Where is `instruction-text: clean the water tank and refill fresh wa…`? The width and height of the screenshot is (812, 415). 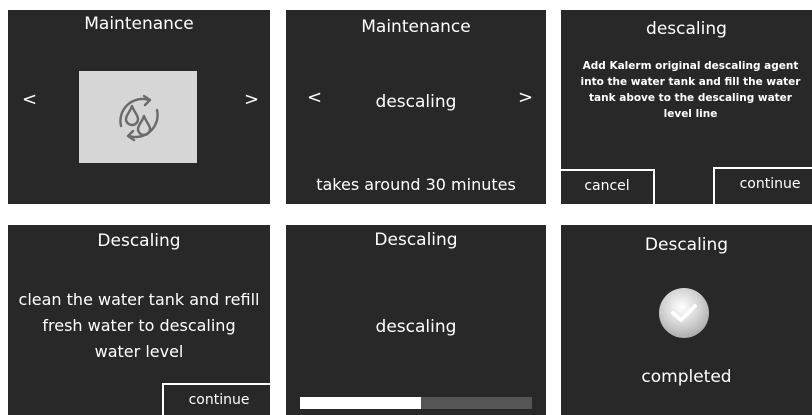 instruction-text: clean the water tank and refill fresh wa… is located at coordinates (139, 325).